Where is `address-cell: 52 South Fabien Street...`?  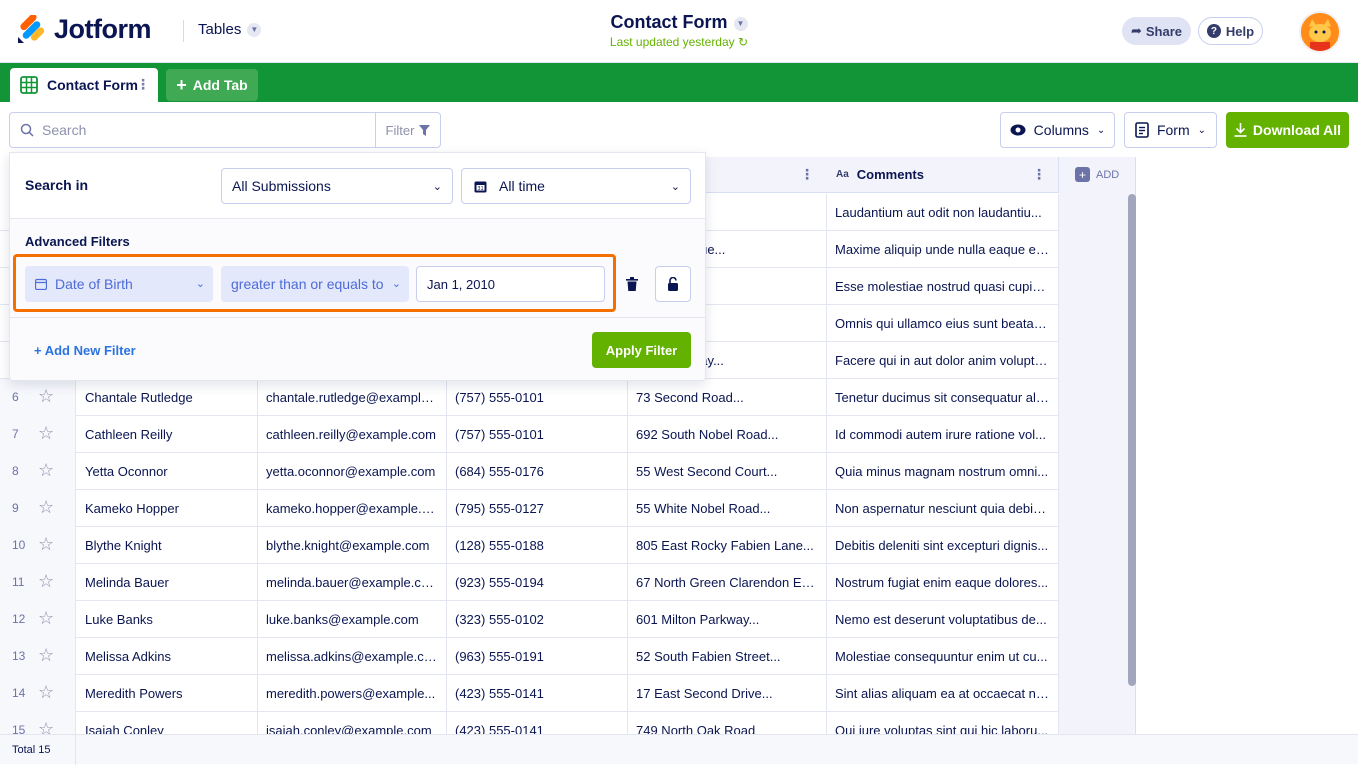 address-cell: 52 South Fabien Street... is located at coordinates (727, 656).